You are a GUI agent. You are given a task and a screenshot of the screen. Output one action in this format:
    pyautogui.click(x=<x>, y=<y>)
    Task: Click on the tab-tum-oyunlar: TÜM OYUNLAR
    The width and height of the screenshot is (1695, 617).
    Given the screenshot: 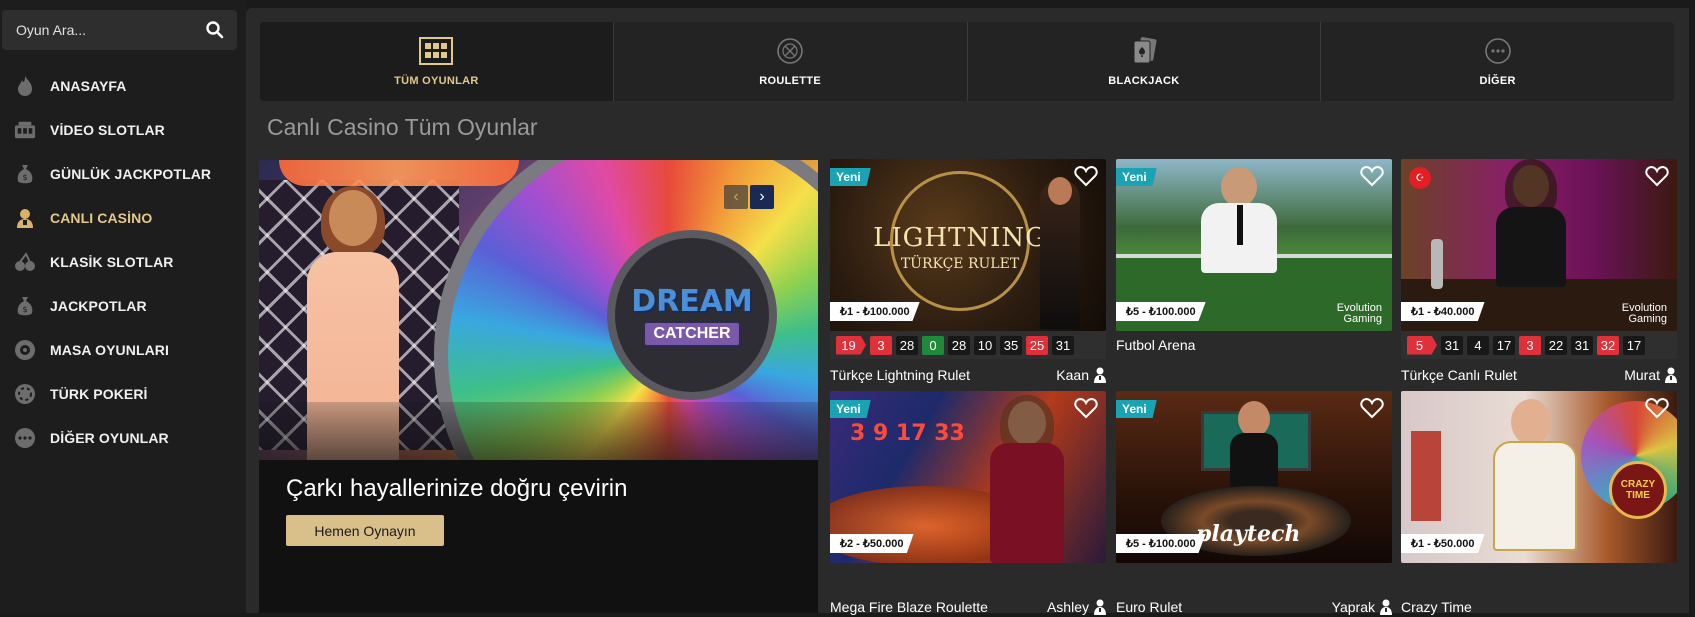 What is the action you would take?
    pyautogui.click(x=437, y=61)
    